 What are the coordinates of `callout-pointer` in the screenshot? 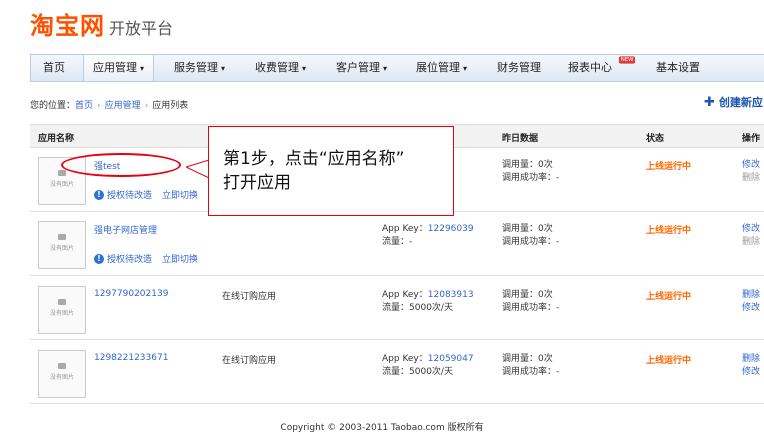 It's located at (198, 169).